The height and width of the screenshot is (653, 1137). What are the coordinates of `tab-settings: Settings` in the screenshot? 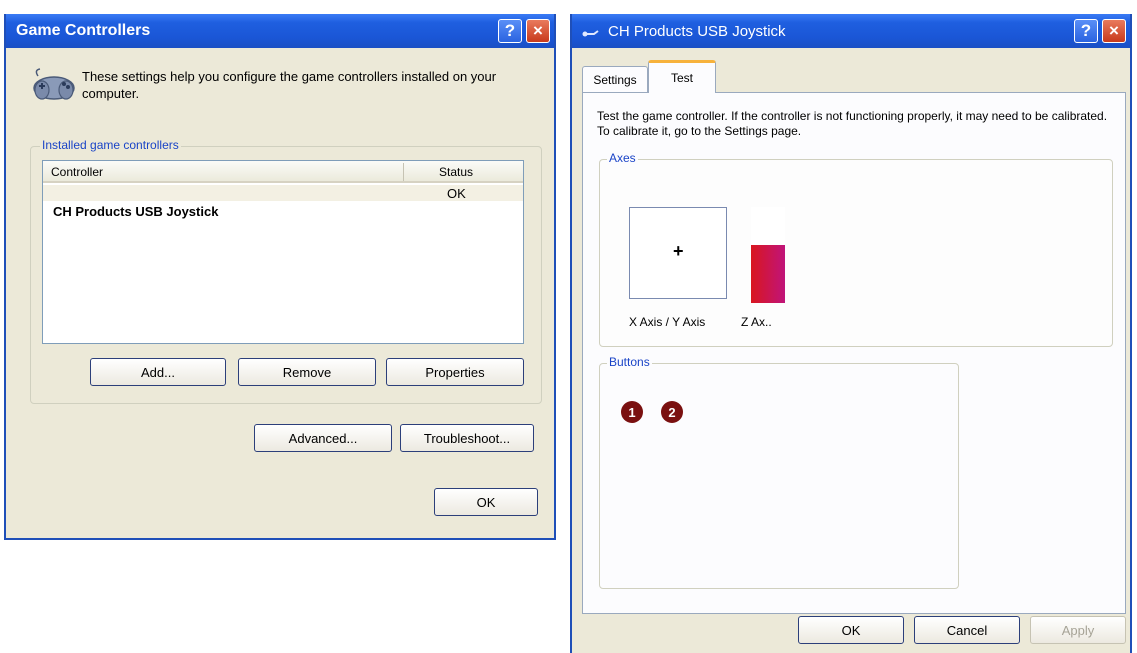 It's located at (615, 79).